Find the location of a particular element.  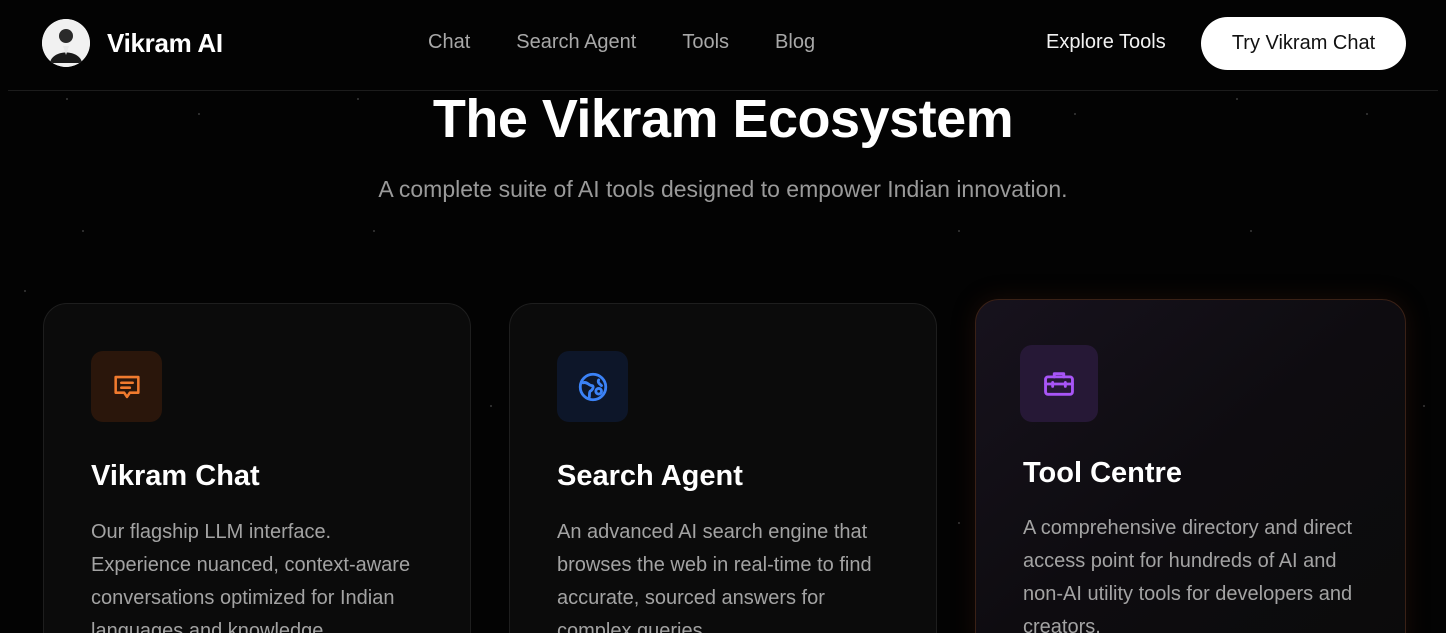

explore-tools-link: Explore Tools is located at coordinates (1106, 42).